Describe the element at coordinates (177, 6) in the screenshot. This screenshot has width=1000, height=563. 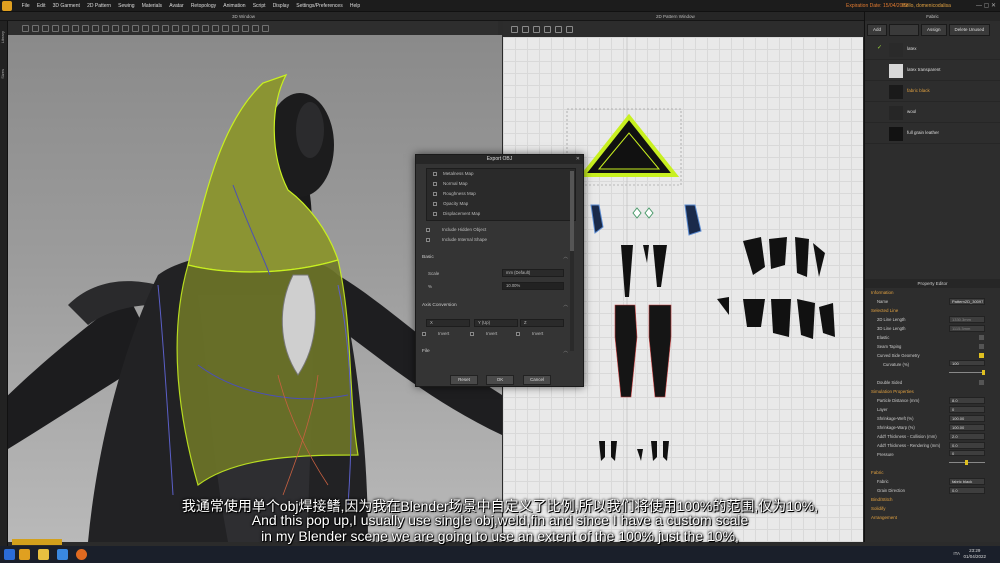
I see `menu-avatar: Avatar` at that location.